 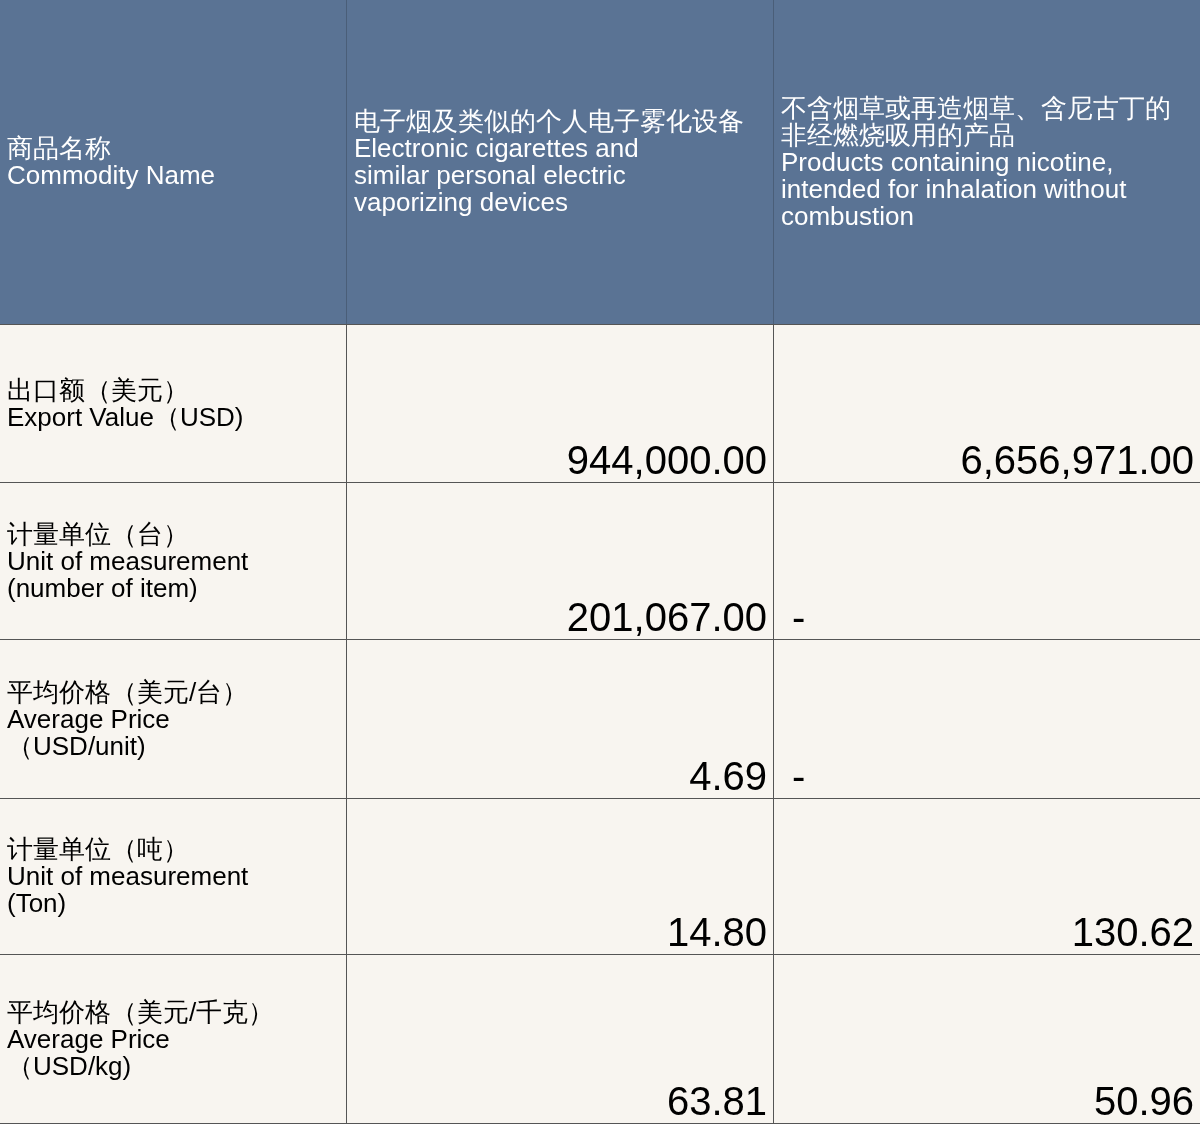 I want to click on header-english-text: Products containing nicotine, intended for inhalation without combustion, so click(x=954, y=189).